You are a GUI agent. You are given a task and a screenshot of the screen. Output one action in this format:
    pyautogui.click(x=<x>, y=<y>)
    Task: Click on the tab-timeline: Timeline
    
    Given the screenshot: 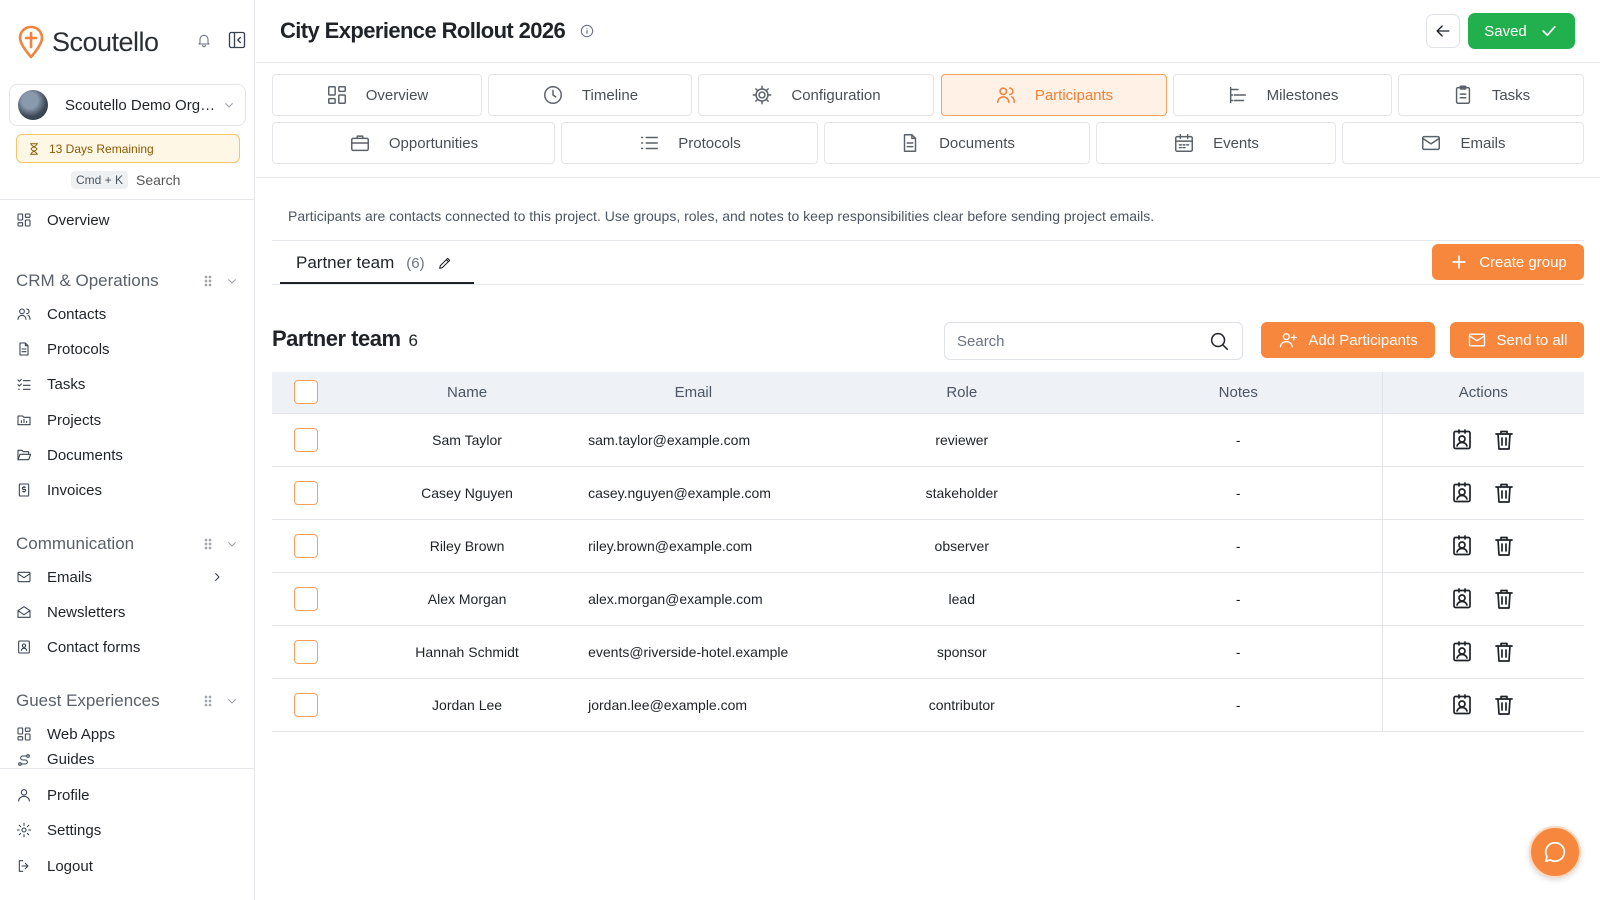 What is the action you would take?
    pyautogui.click(x=590, y=95)
    